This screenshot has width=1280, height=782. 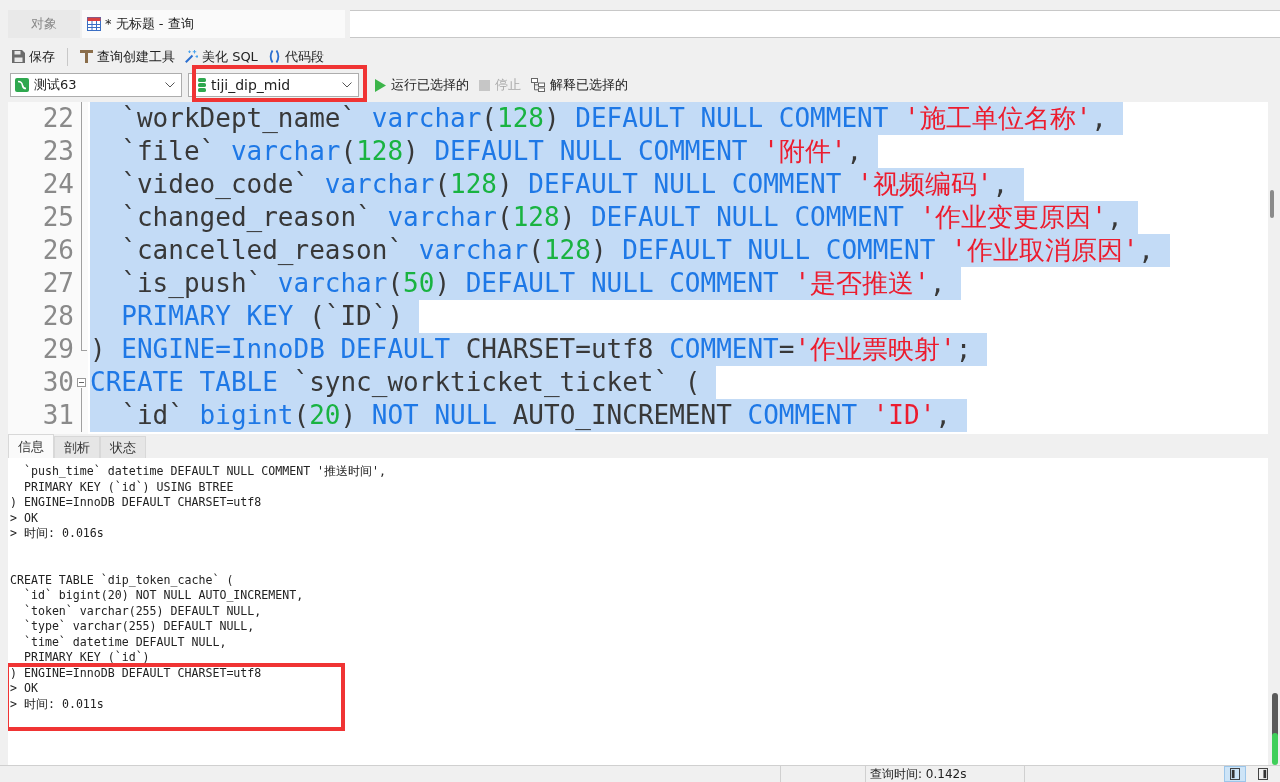 I want to click on message-line: `type` varchar(255) DEFAULT NULL,, so click(x=139, y=627).